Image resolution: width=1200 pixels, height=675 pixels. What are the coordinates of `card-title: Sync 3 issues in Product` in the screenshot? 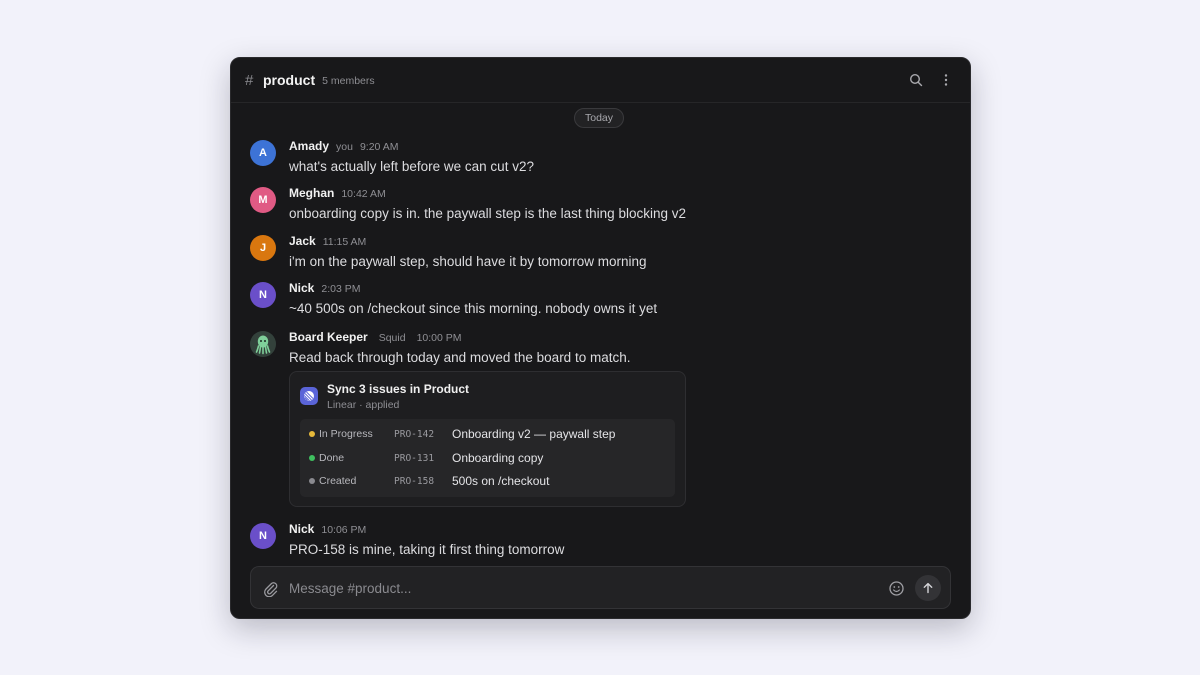 It's located at (398, 389).